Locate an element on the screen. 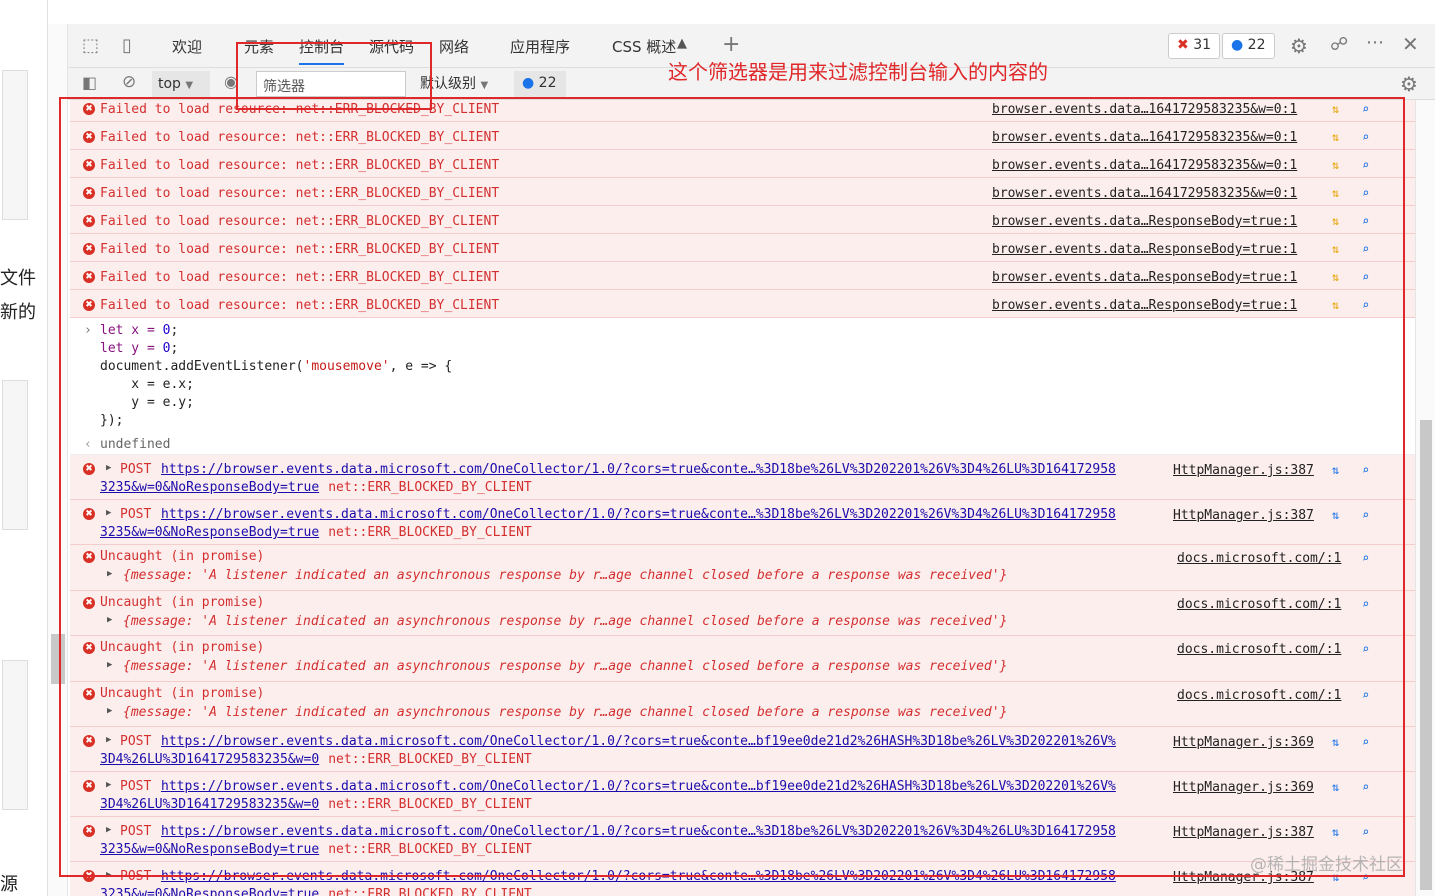 The height and width of the screenshot is (896, 1435). error-icon: ✖ is located at coordinates (1183, 45).